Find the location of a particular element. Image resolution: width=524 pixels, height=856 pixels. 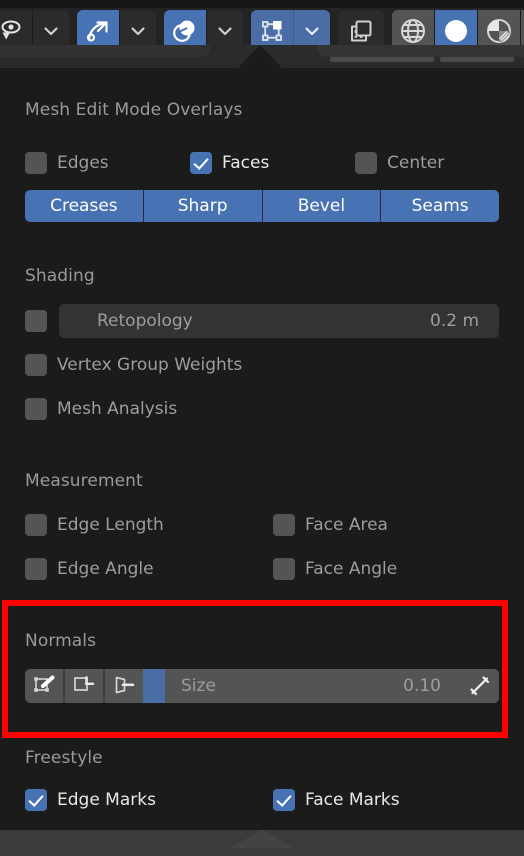

header-top-strip is located at coordinates (262, 4).